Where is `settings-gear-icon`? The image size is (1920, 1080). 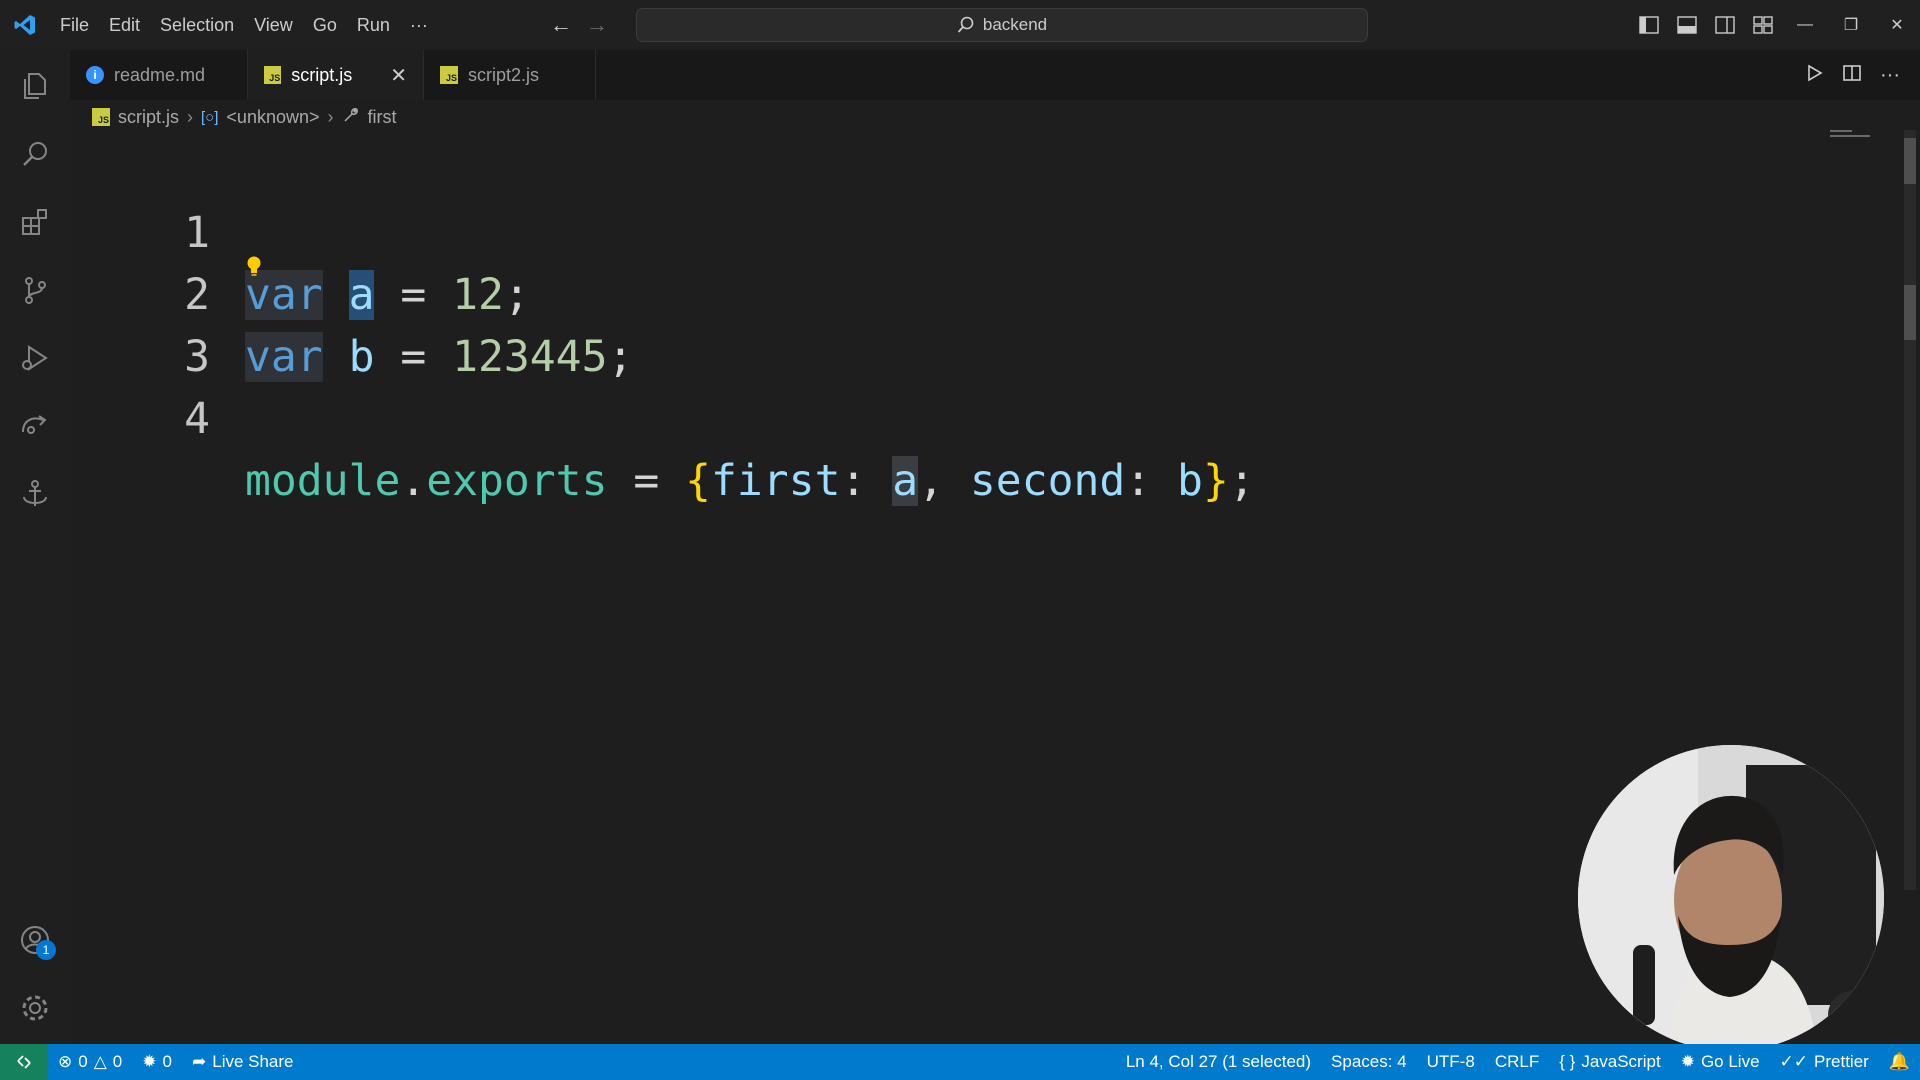 settings-gear-icon is located at coordinates (35, 1008).